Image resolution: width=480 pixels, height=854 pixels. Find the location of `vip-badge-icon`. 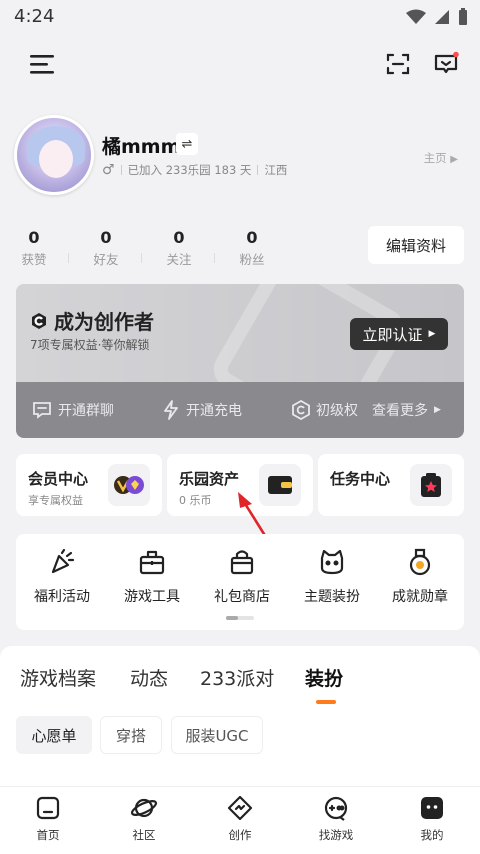

vip-badge-icon is located at coordinates (129, 485).